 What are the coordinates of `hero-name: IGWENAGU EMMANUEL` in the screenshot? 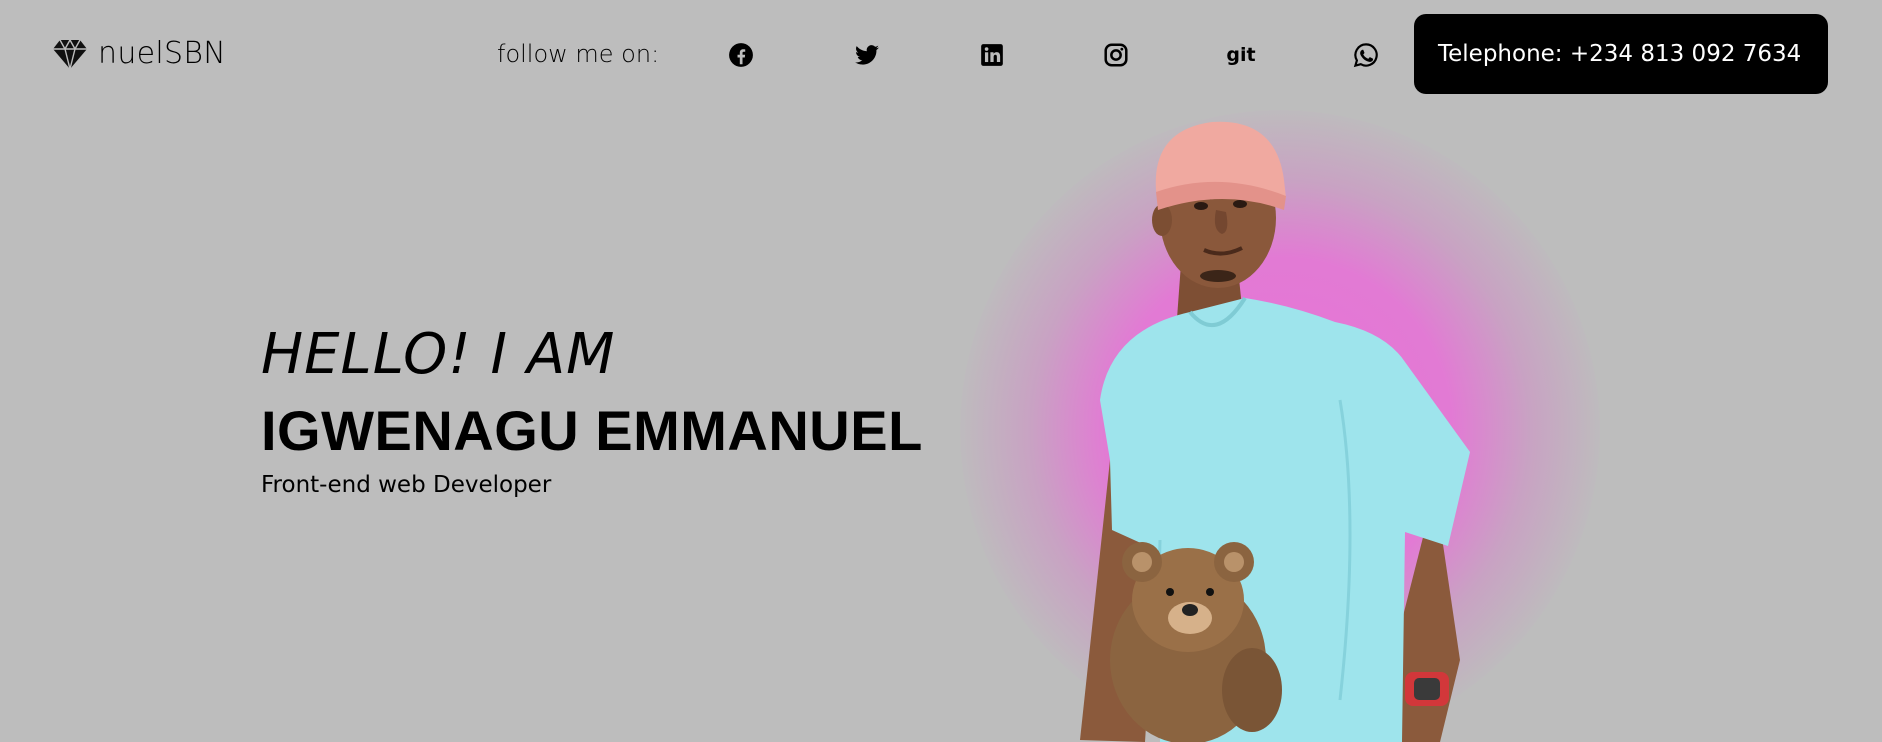 It's located at (592, 430).